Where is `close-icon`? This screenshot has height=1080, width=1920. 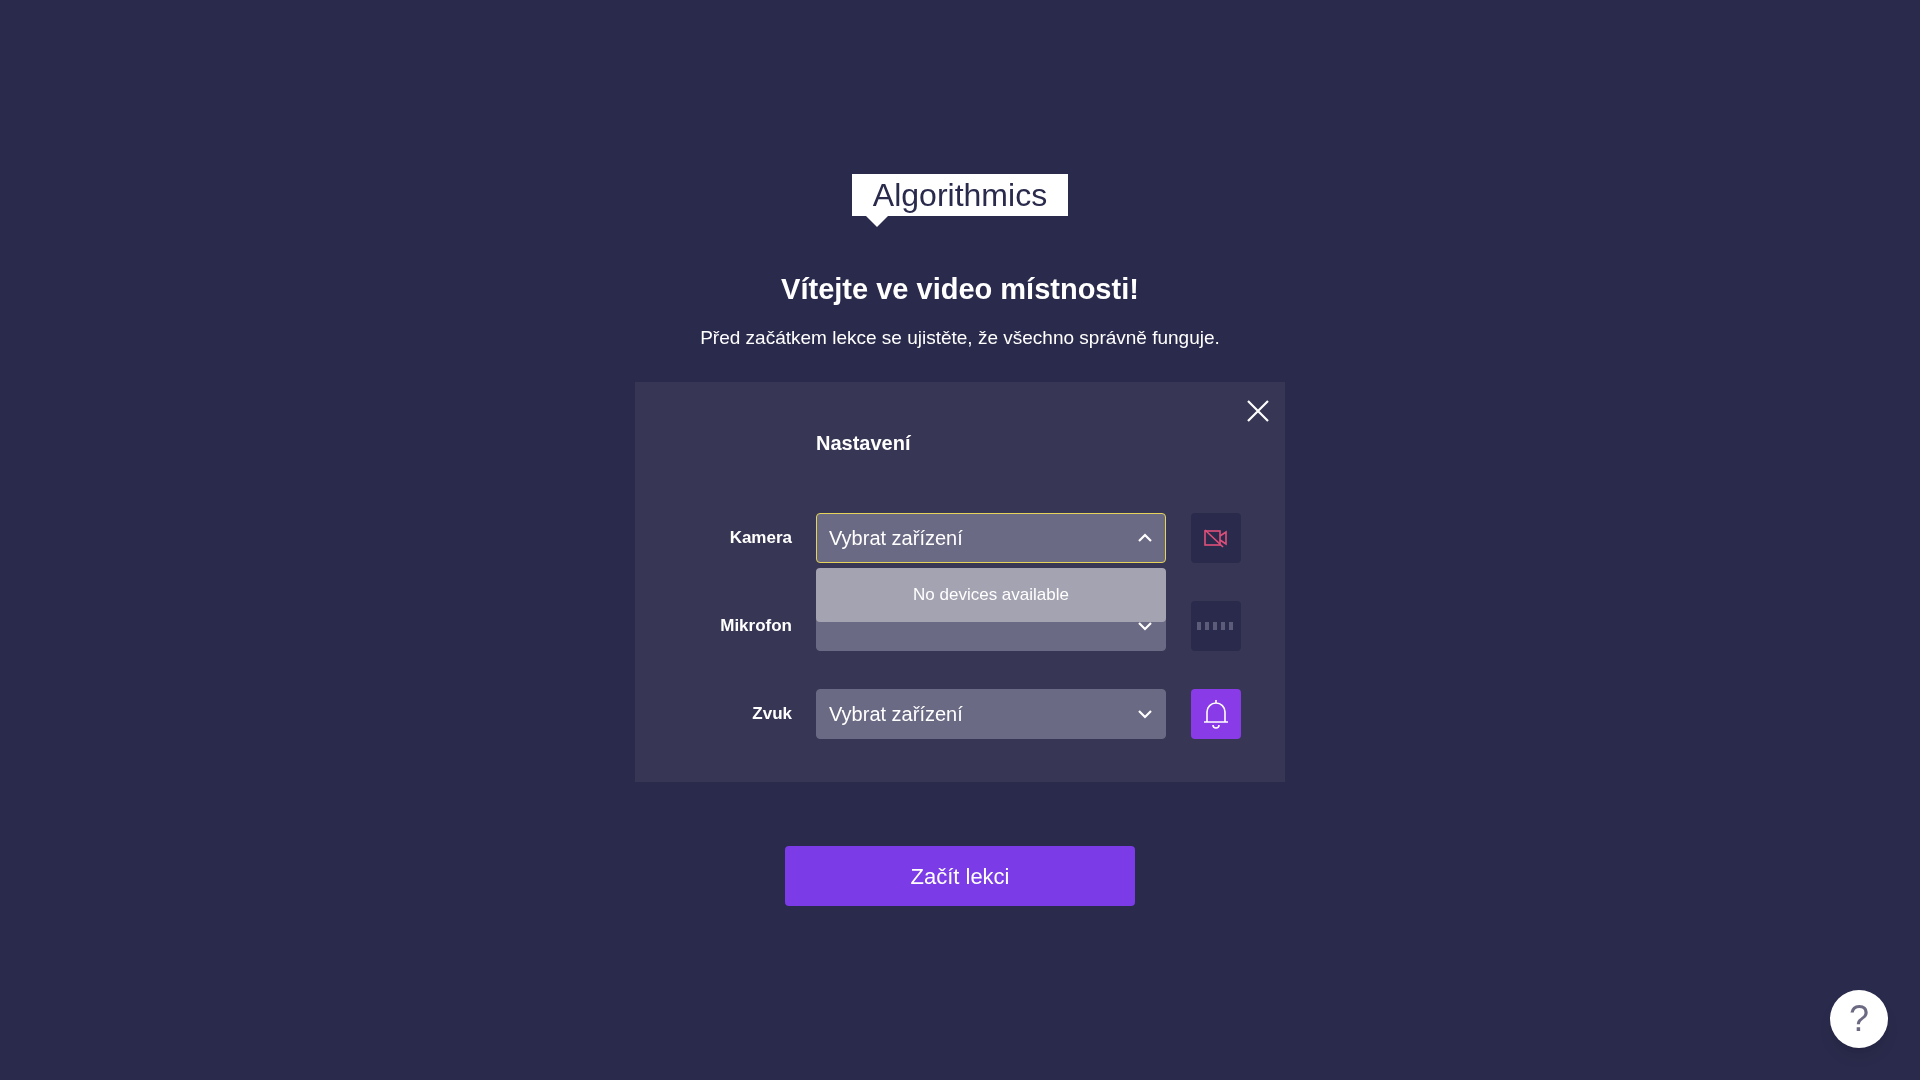
close-icon is located at coordinates (1258, 411).